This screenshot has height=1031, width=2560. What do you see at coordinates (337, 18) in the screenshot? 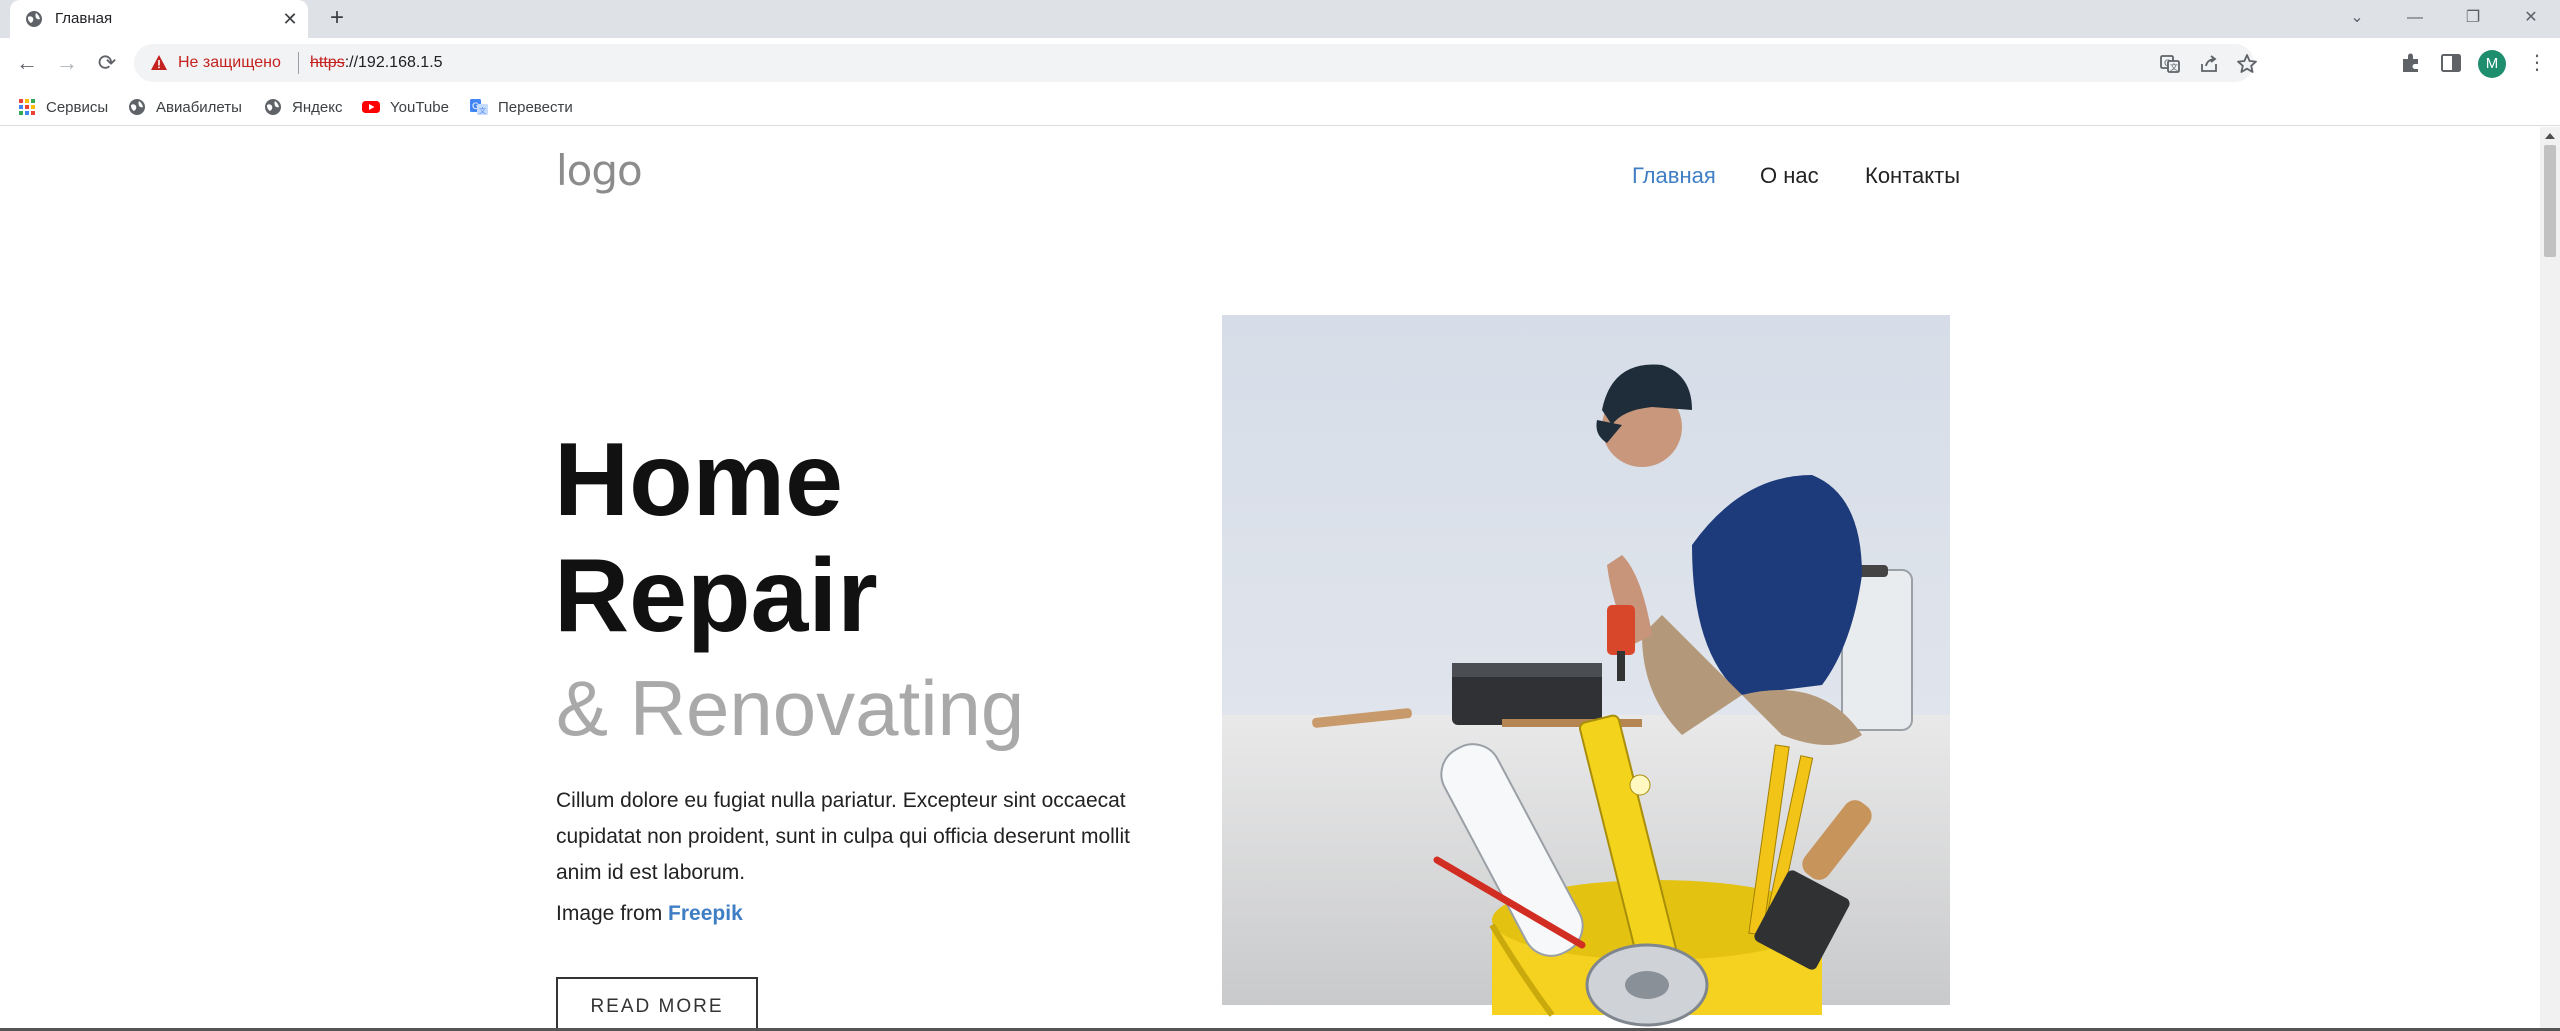
I see `new-tab-button: +` at bounding box center [337, 18].